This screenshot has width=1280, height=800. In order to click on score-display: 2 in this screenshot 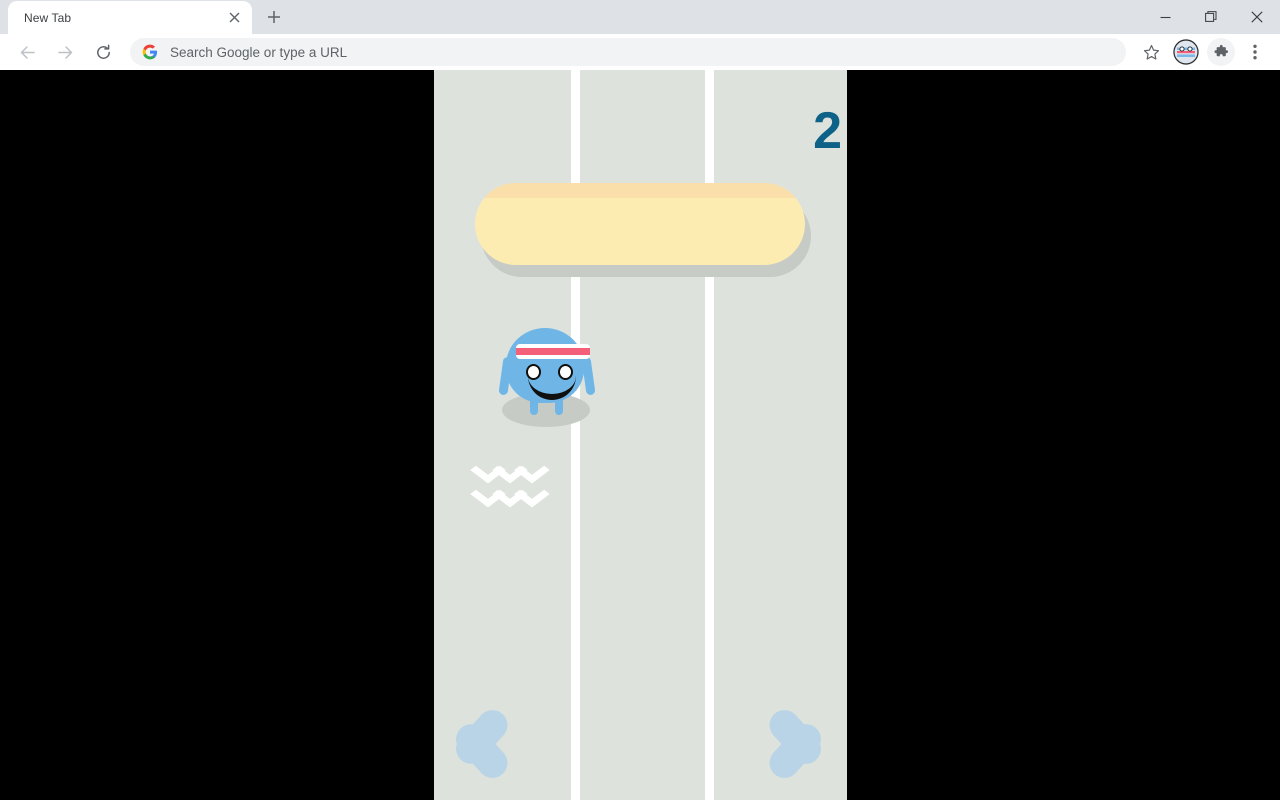, I will do `click(827, 131)`.